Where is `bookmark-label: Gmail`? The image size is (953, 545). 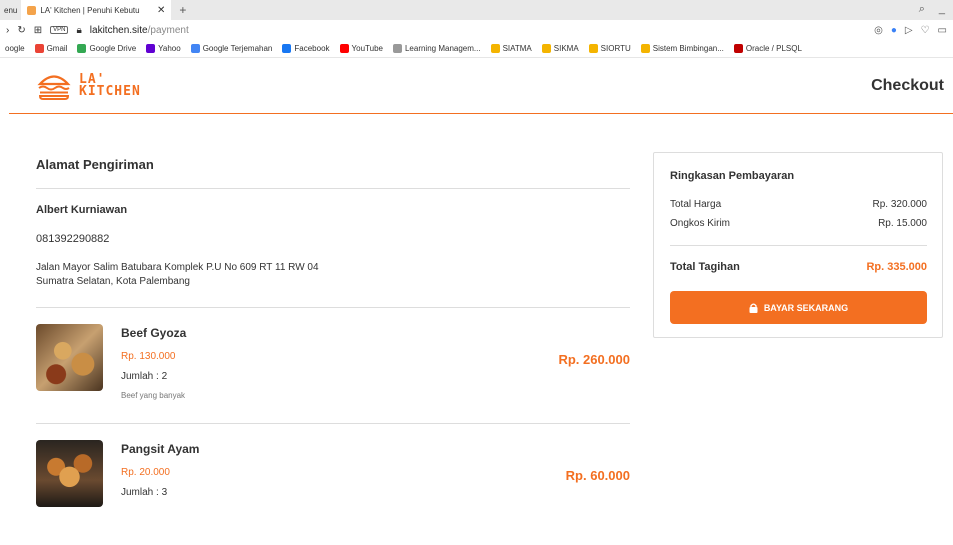
bookmark-label: Gmail is located at coordinates (57, 48).